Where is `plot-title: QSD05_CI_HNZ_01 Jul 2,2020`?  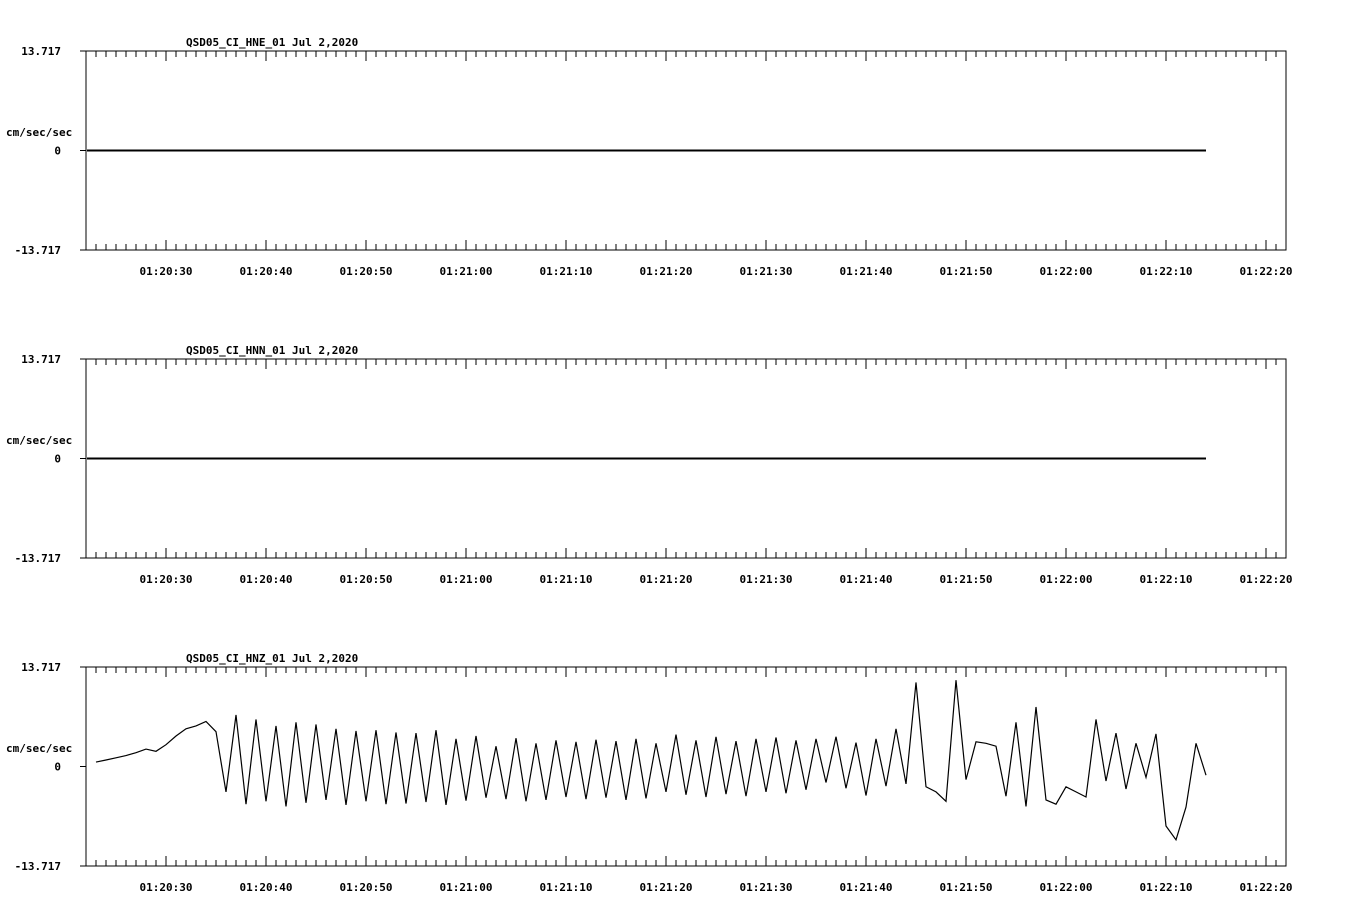 plot-title: QSD05_CI_HNZ_01 Jul 2,2020 is located at coordinates (272, 658).